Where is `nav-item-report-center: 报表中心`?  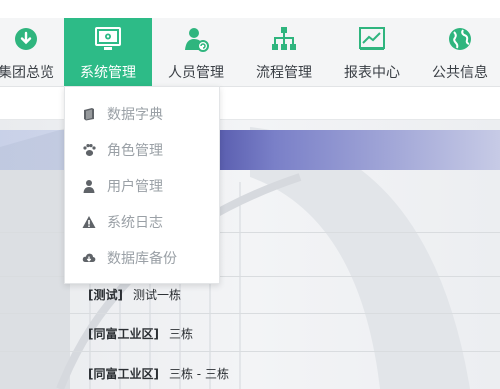
nav-item-report-center: 报表中心 is located at coordinates (372, 52).